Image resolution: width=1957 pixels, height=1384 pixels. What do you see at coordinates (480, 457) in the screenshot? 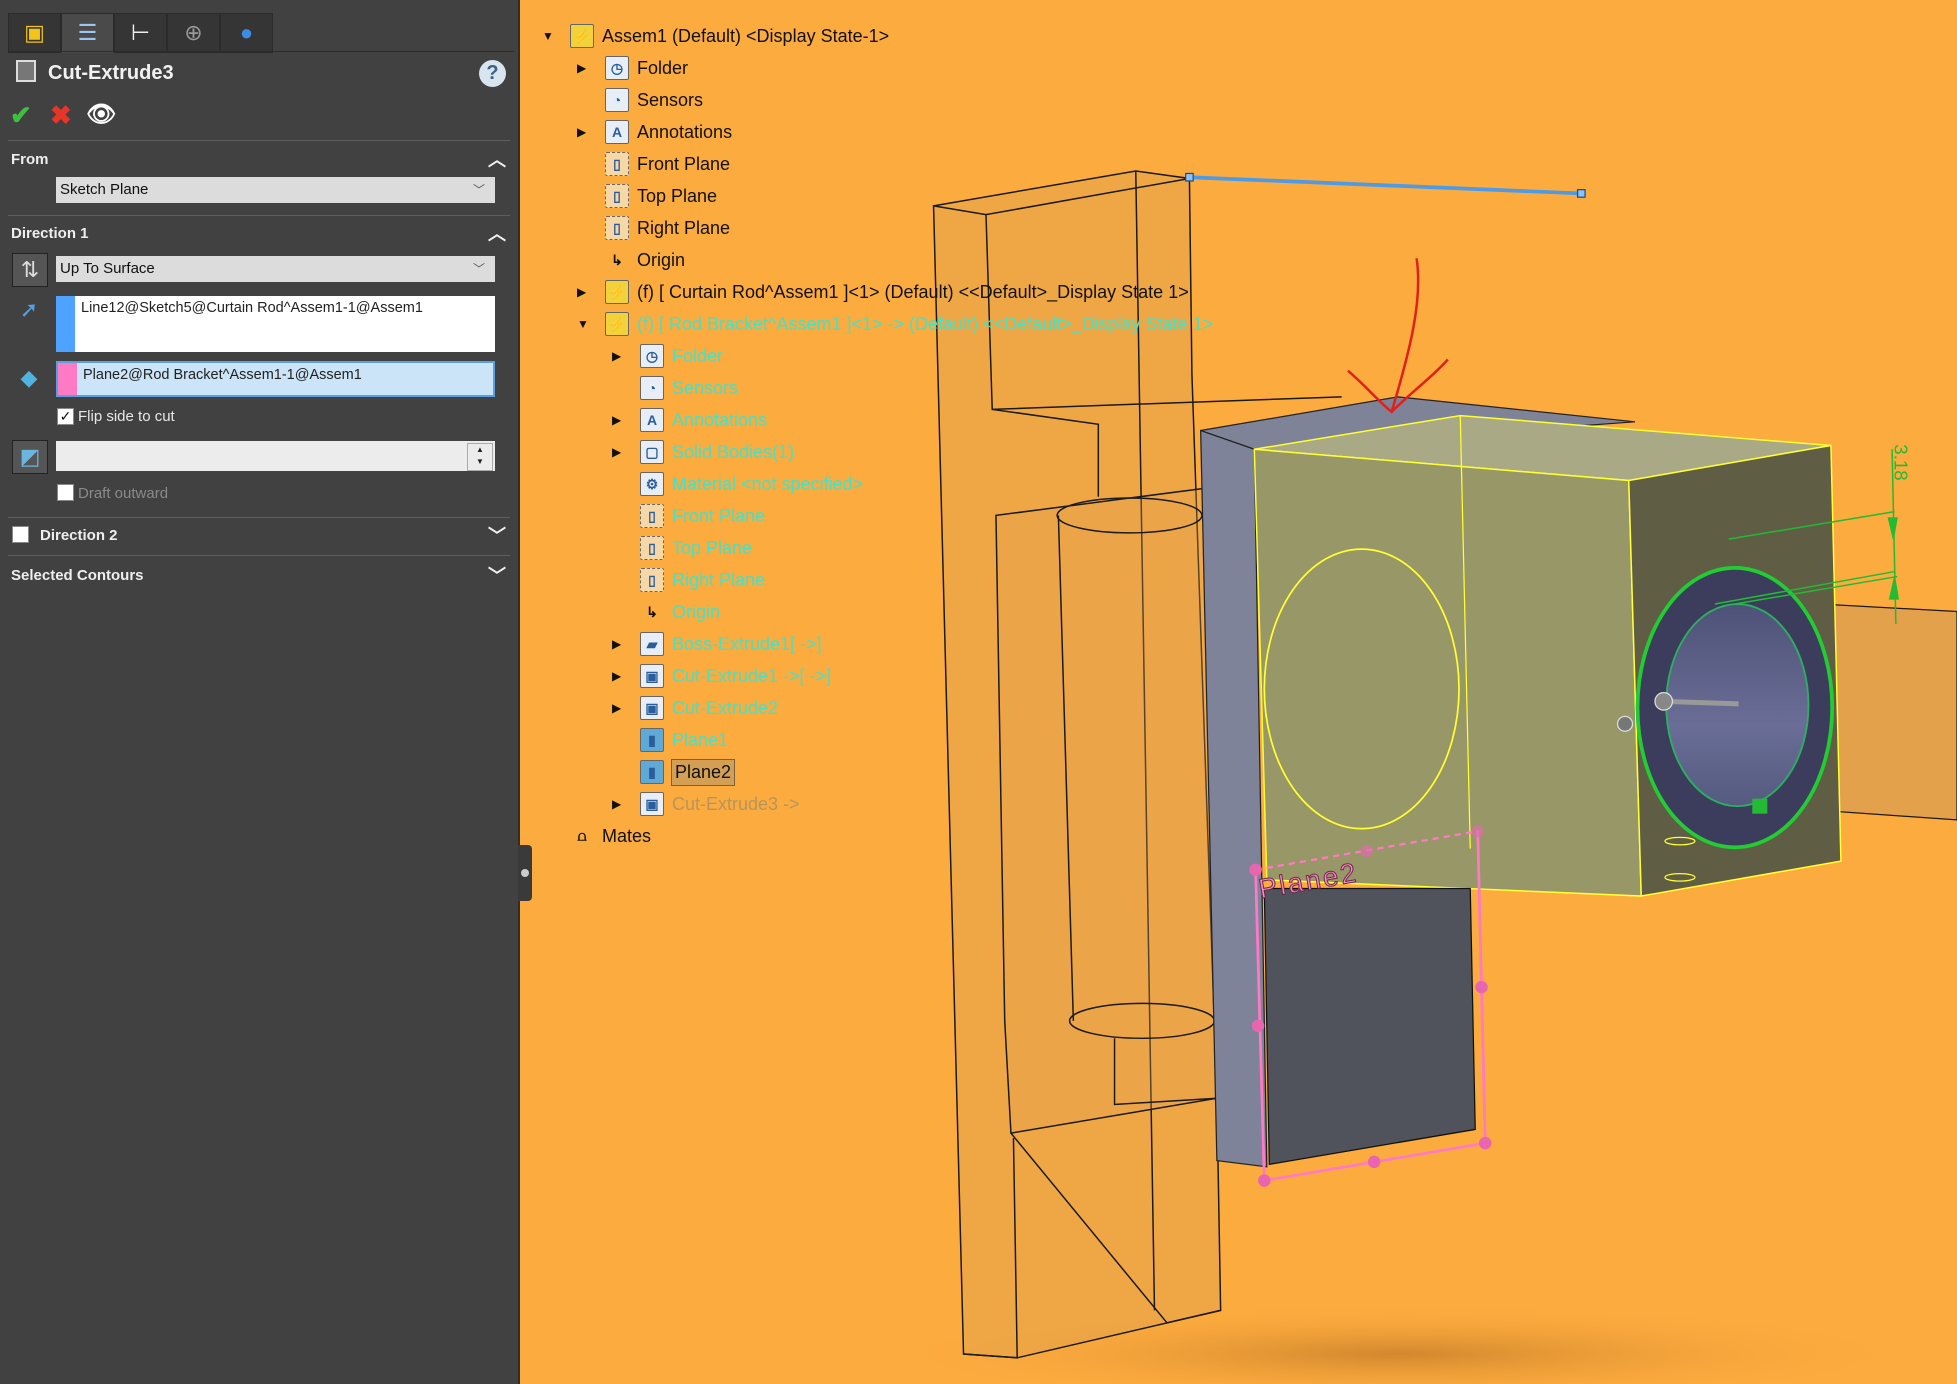
I see `draft-angle-stepper: ▲ ▼` at bounding box center [480, 457].